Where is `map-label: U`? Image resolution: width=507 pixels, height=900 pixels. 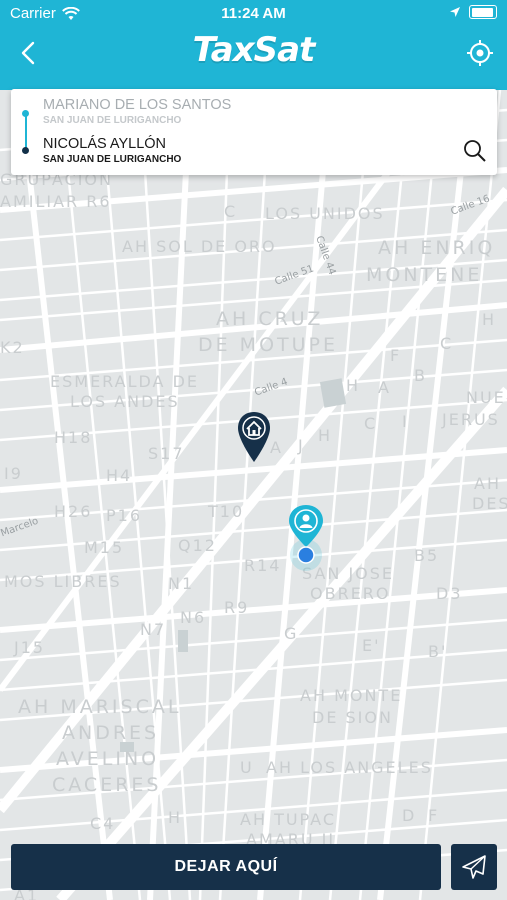 map-label: U is located at coordinates (247, 767).